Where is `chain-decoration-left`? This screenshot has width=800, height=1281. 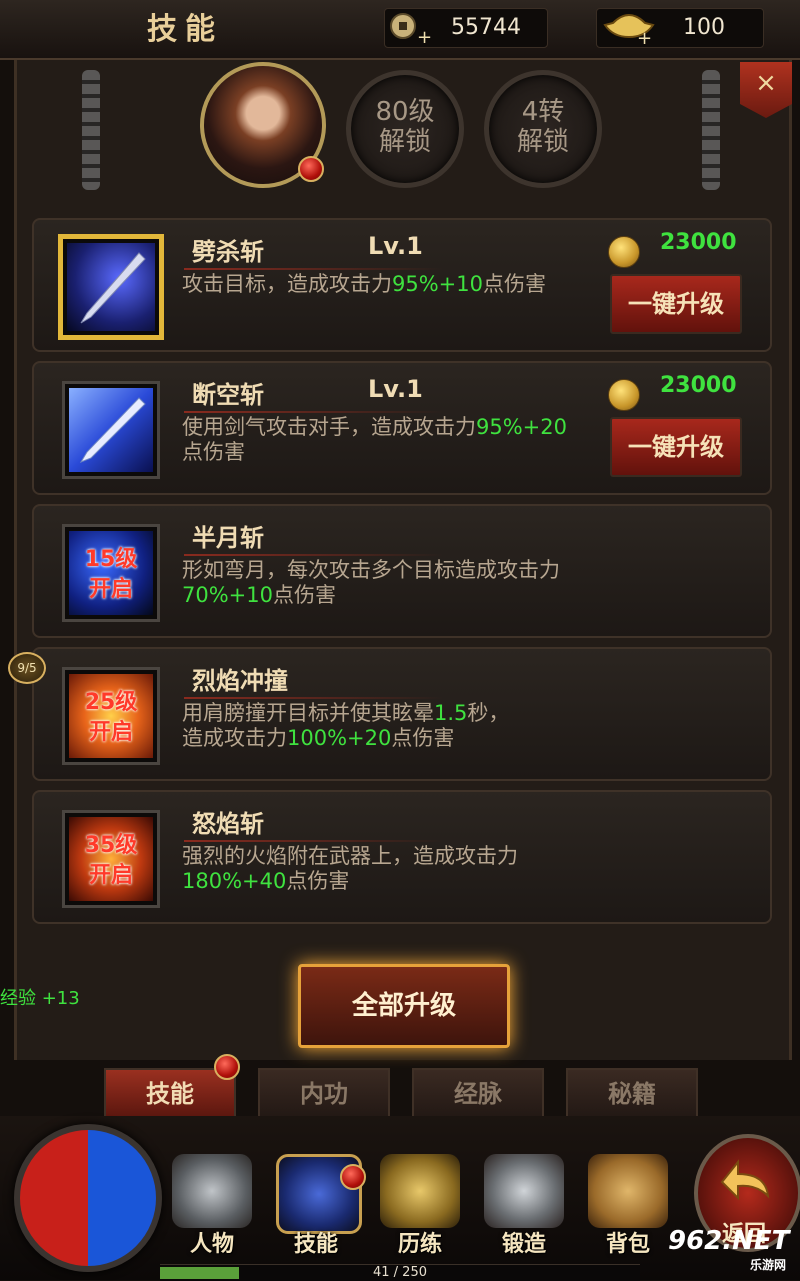 chain-decoration-left is located at coordinates (91, 130).